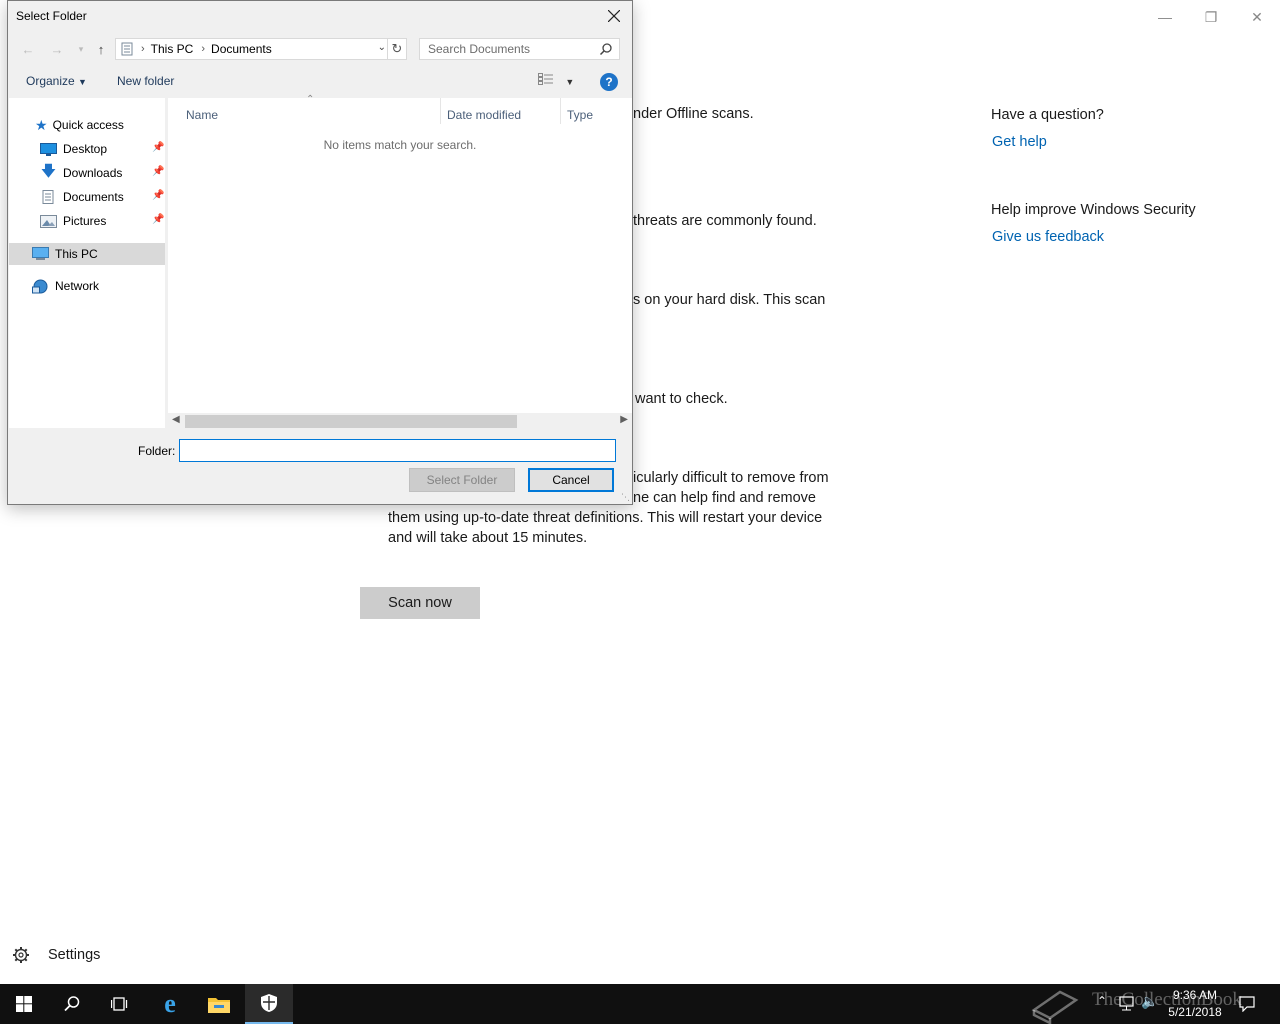  I want to click on windows-security-taskbar-button, so click(269, 1004).